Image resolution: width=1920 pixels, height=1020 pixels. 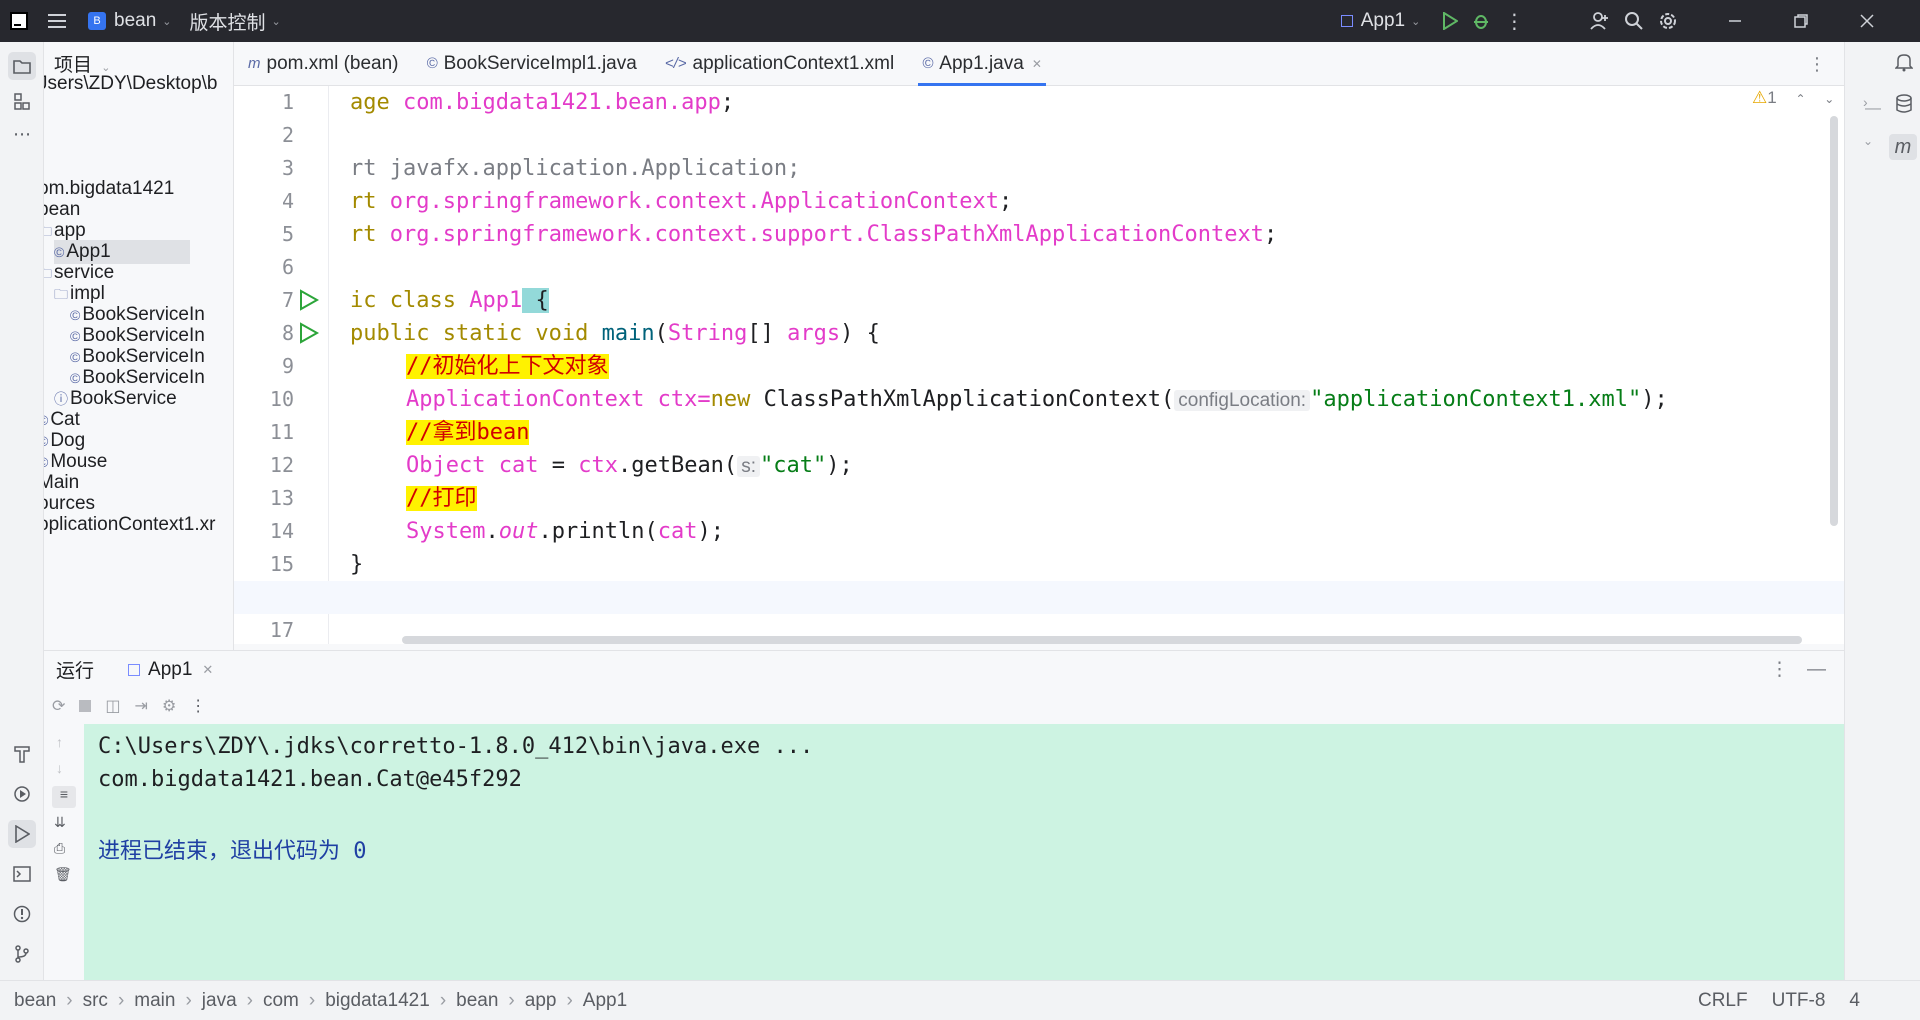 I want to click on interface-icon: ⓘ, so click(x=61, y=399).